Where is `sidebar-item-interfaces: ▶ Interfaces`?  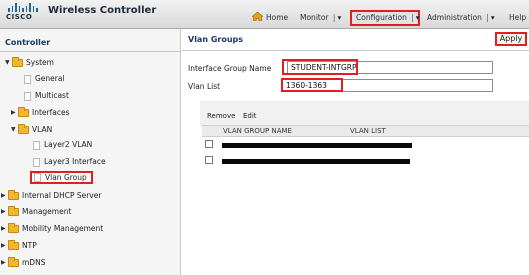
sidebar-item-interfaces: ▶ Interfaces is located at coordinates (40, 113).